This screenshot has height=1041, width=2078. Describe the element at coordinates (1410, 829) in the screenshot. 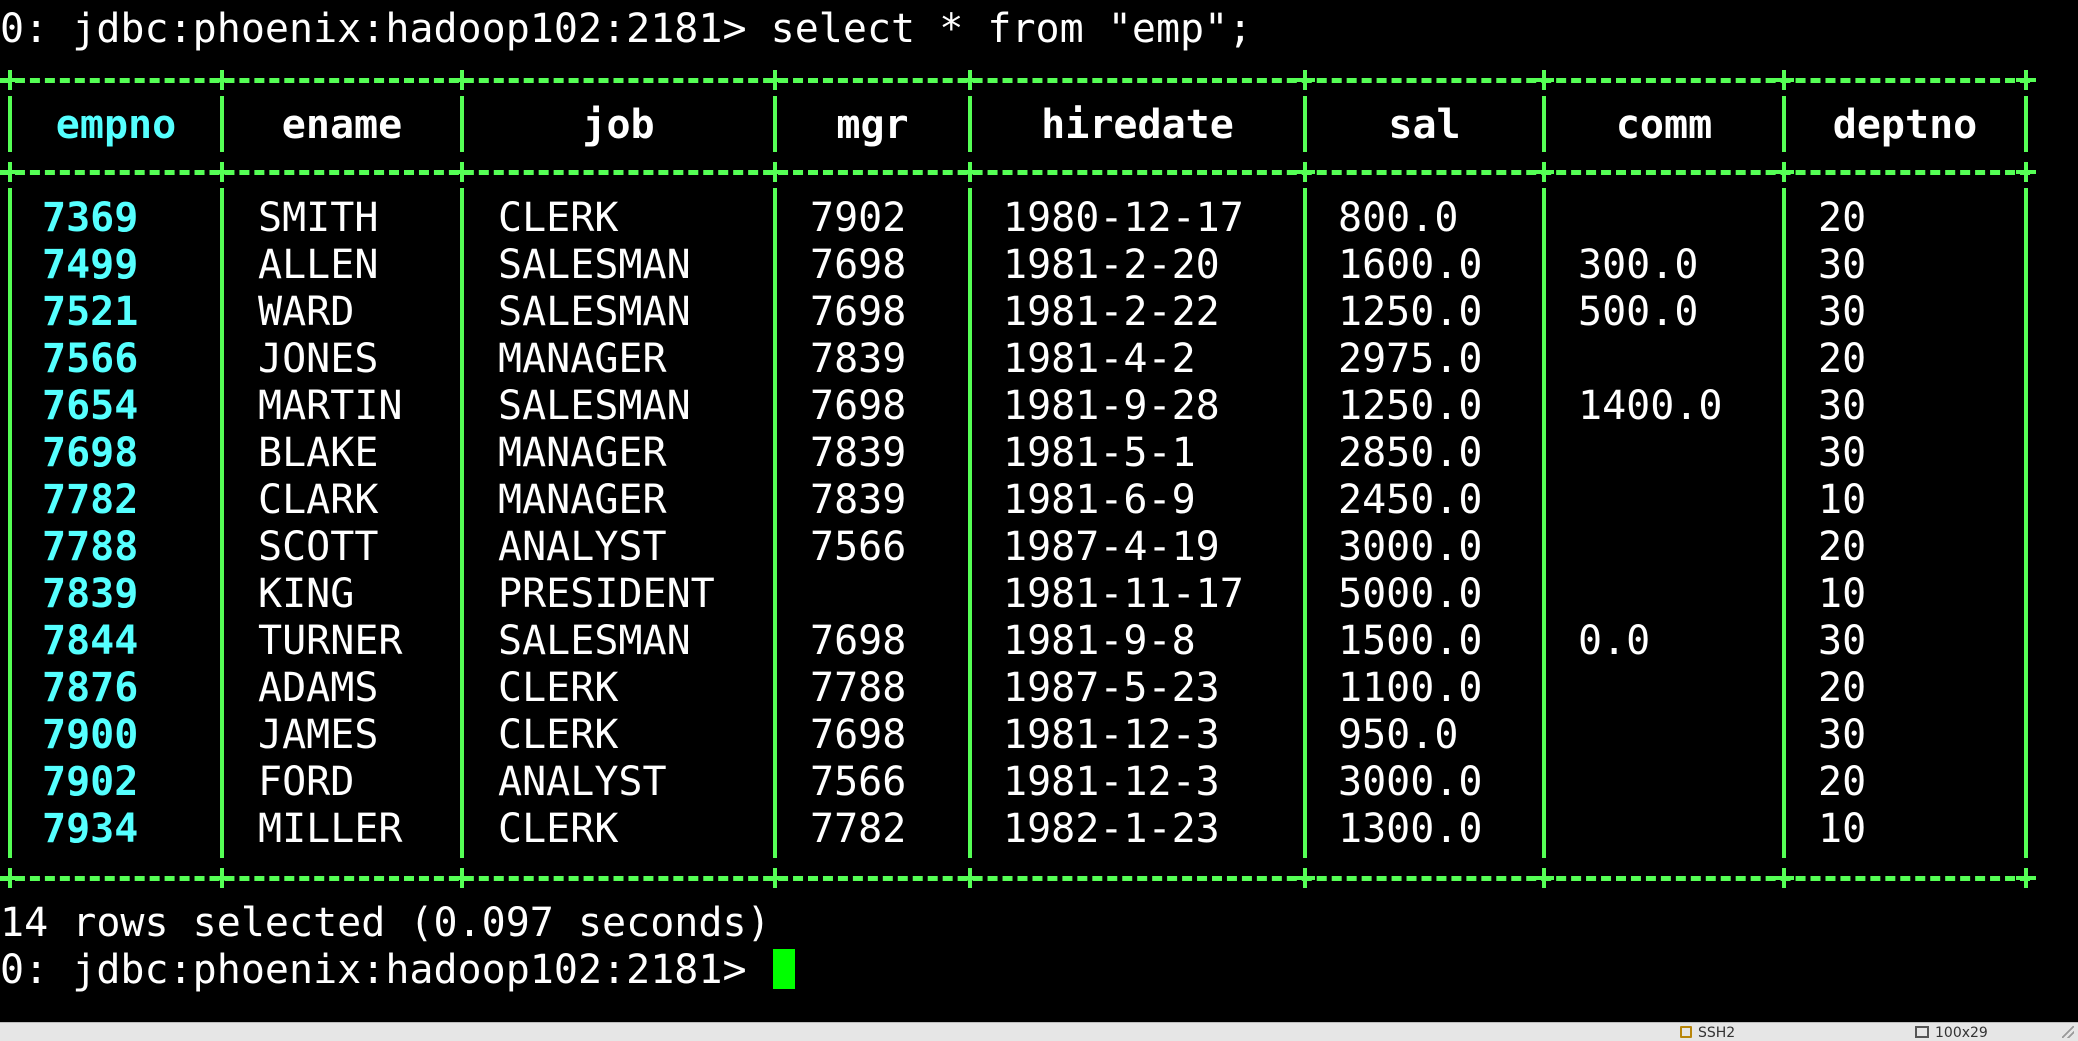

I see `table-cell-sal: 1300.0` at that location.